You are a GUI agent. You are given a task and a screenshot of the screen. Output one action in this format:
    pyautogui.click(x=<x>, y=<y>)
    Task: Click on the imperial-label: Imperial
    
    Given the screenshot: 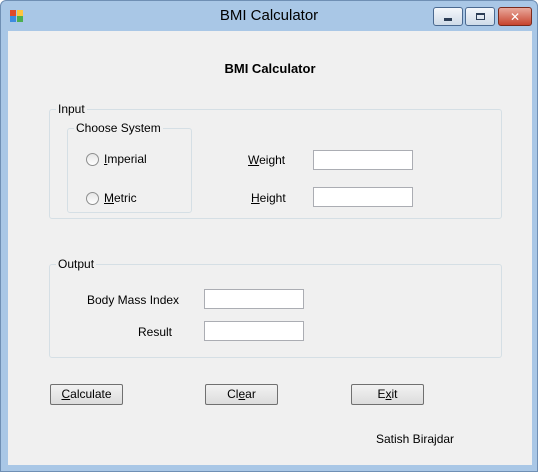 What is the action you would take?
    pyautogui.click(x=125, y=159)
    